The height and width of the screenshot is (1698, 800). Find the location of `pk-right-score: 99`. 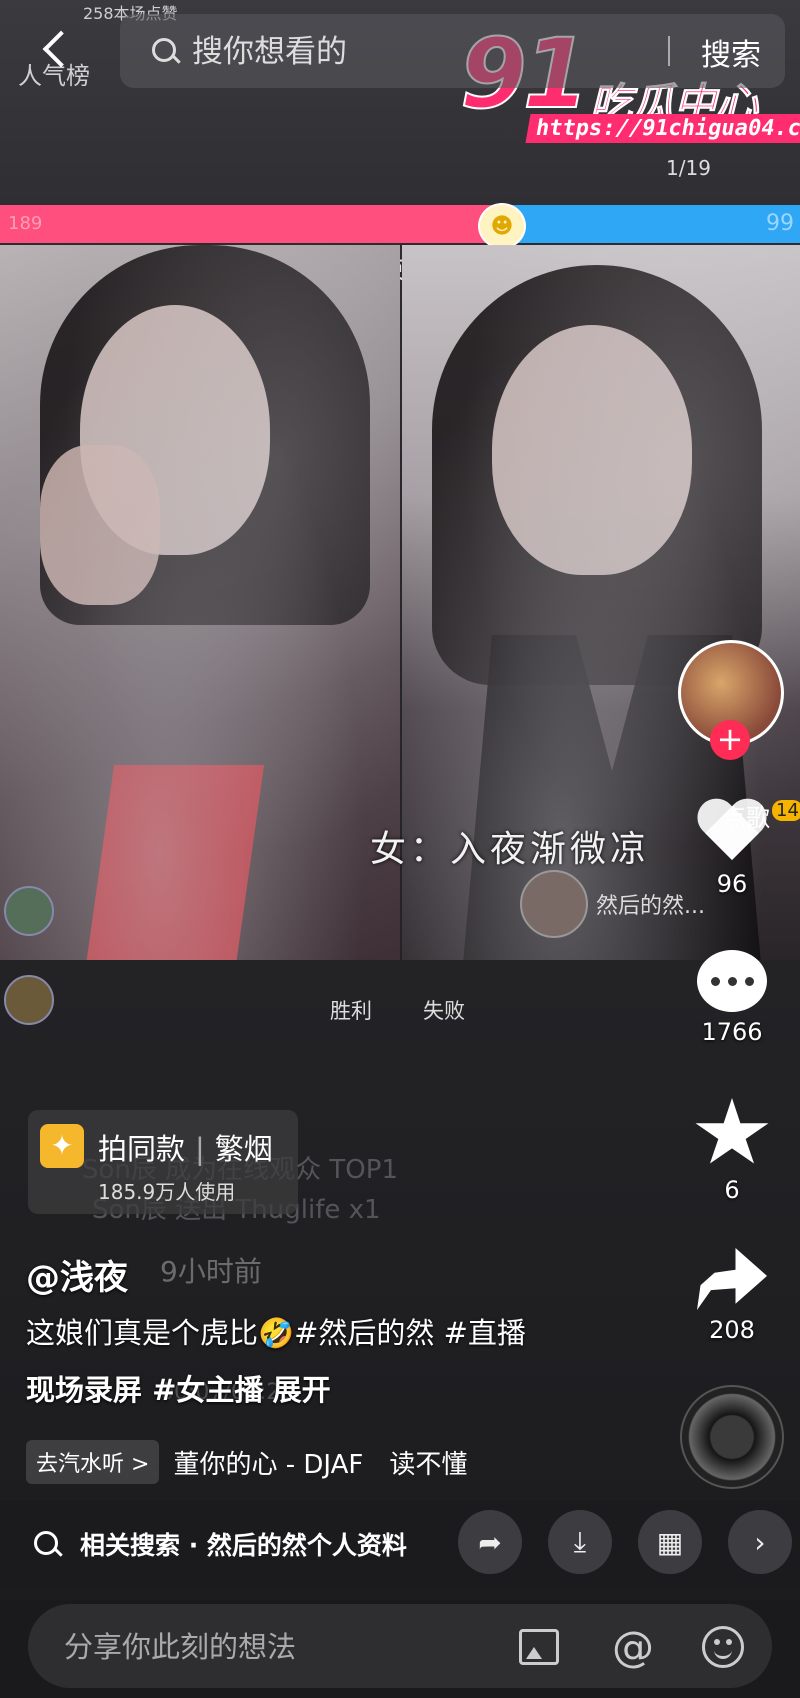

pk-right-score: 99 is located at coordinates (649, 224).